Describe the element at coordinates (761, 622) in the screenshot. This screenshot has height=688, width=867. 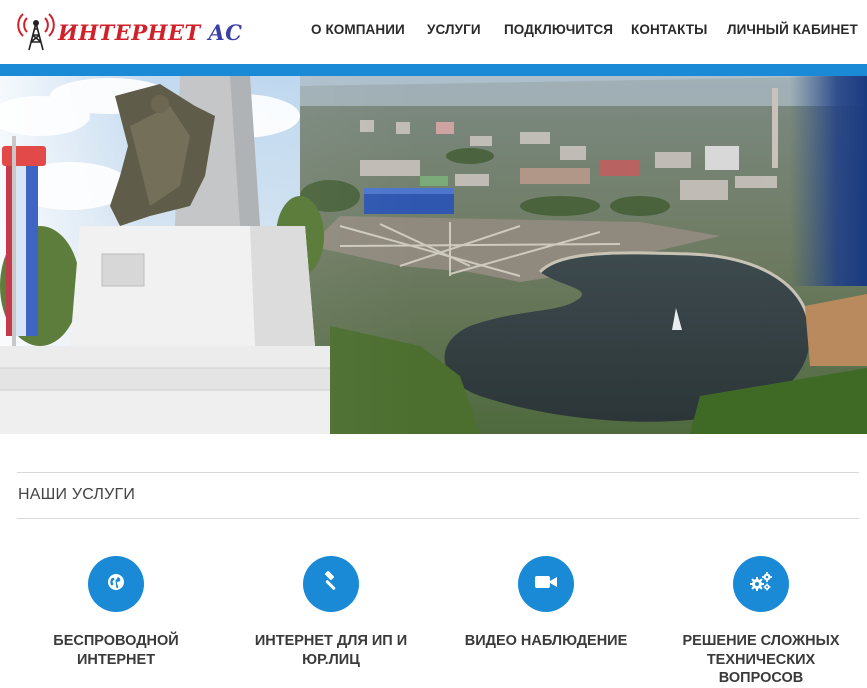
I see `service-technical-solutions: РЕШЕНИЕ СЛОЖНЫХ ТЕХНИЧЕСКИХ ВОПРОСОВ` at that location.